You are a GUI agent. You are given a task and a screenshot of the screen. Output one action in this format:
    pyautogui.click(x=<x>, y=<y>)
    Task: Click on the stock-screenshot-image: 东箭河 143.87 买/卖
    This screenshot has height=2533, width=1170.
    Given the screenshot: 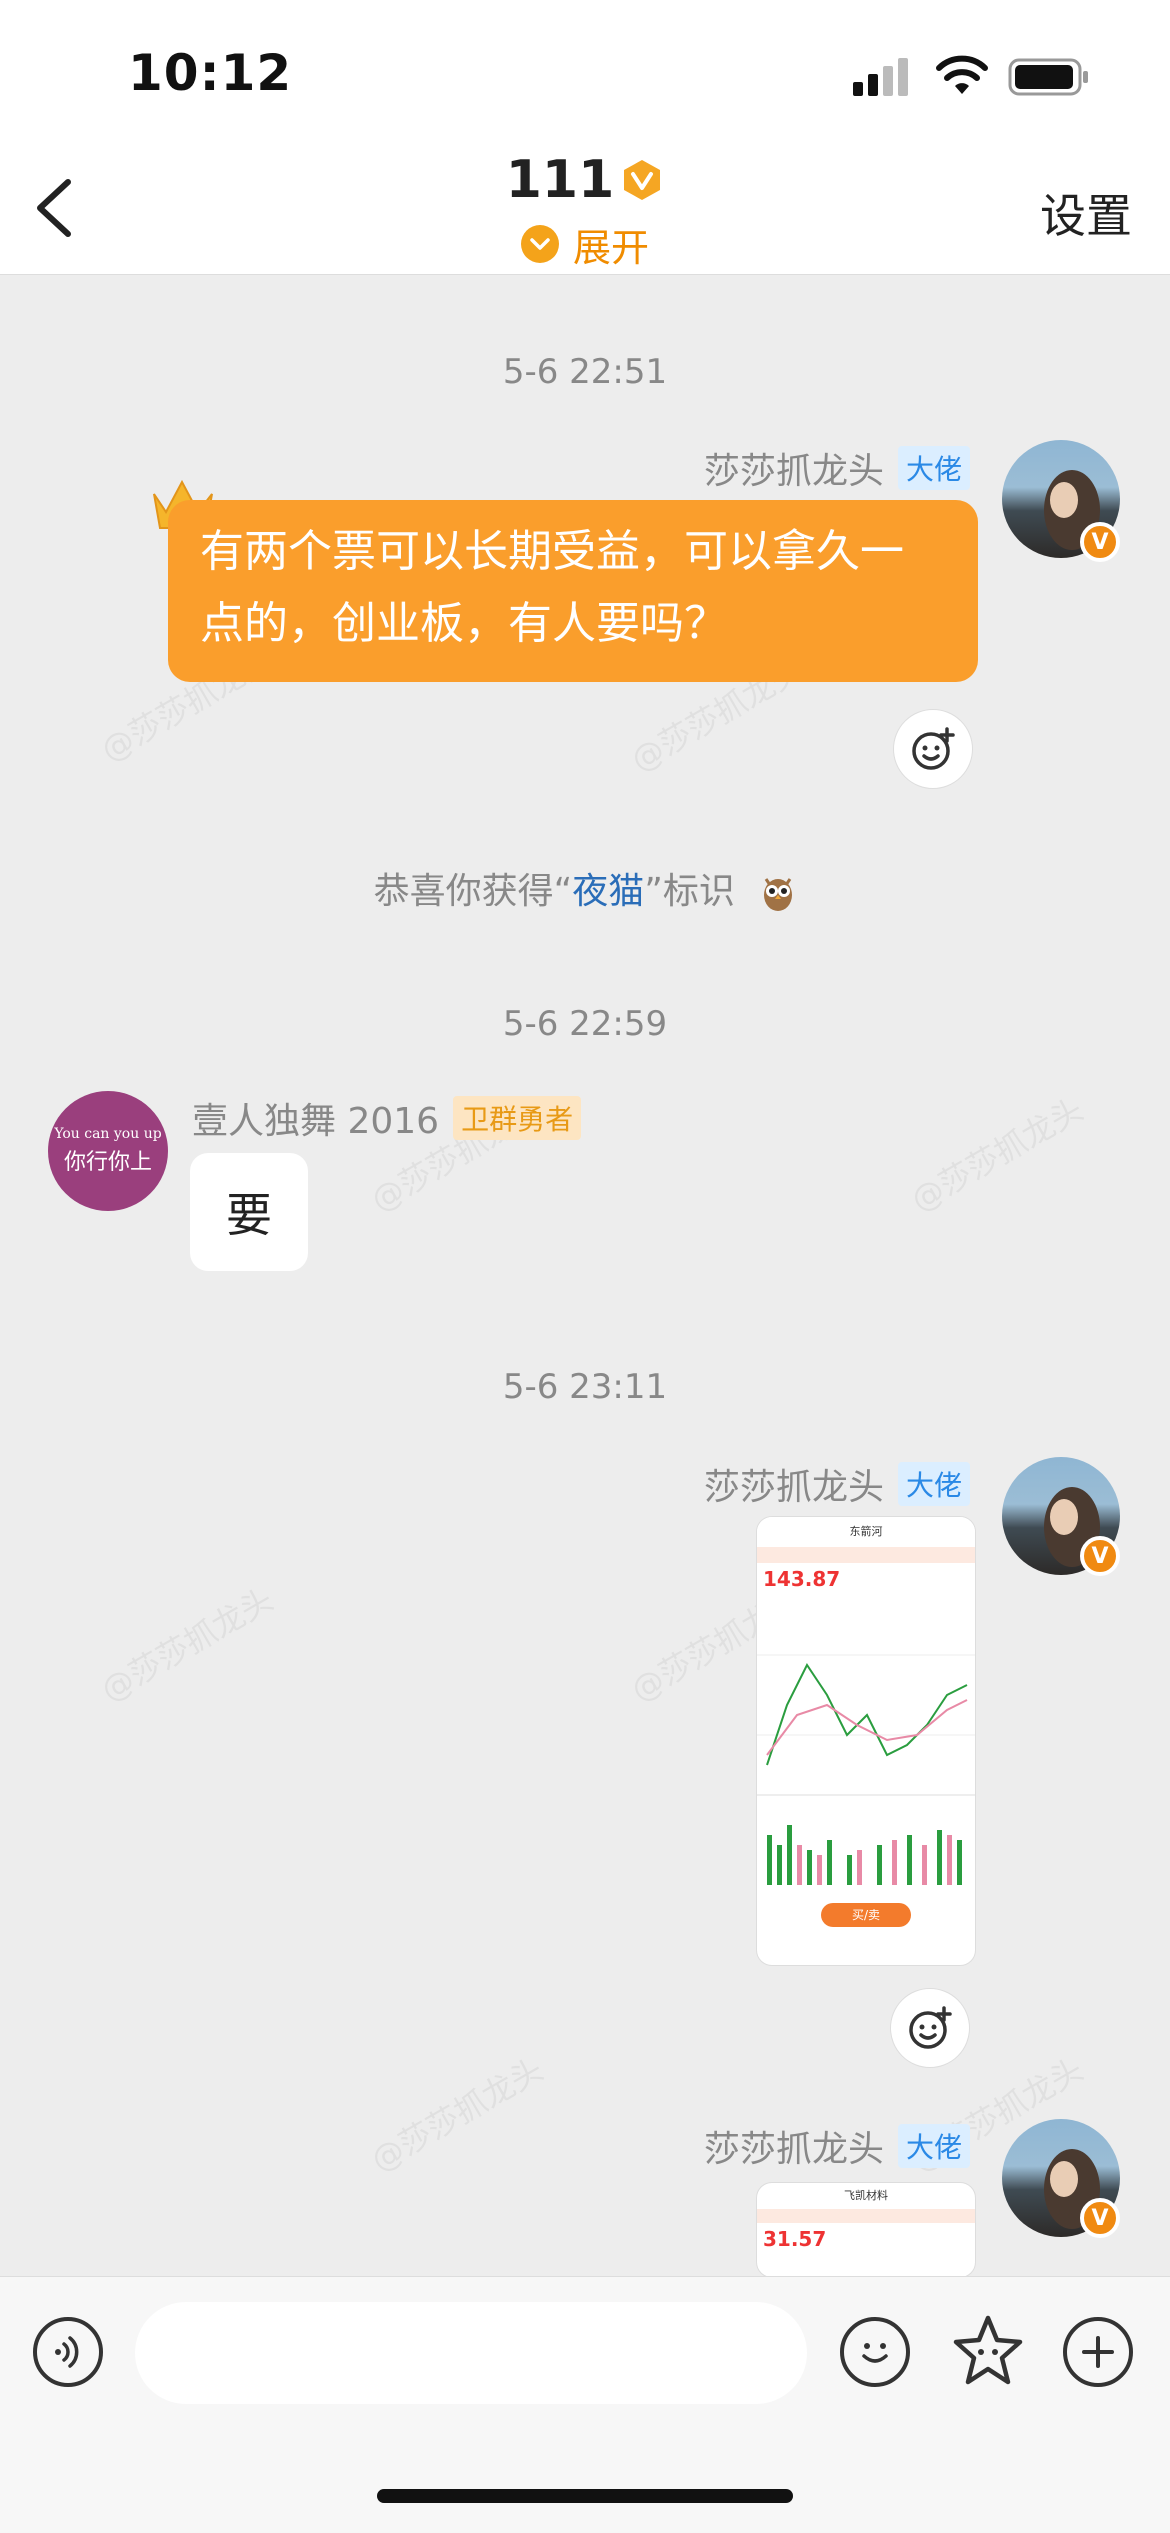 What is the action you would take?
    pyautogui.click(x=866, y=1741)
    